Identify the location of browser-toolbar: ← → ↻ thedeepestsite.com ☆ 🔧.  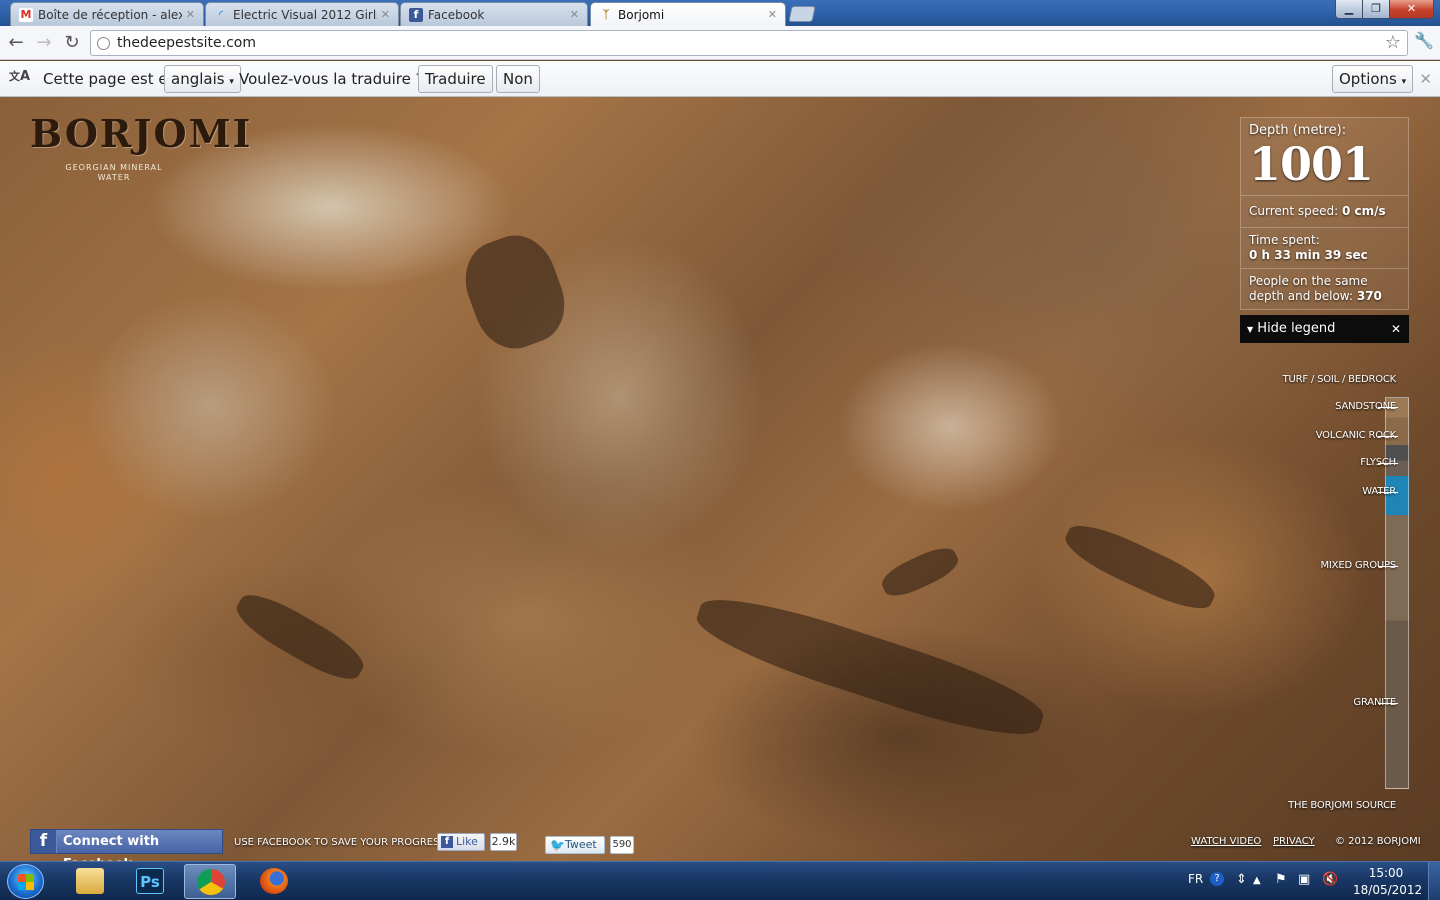
(720, 43).